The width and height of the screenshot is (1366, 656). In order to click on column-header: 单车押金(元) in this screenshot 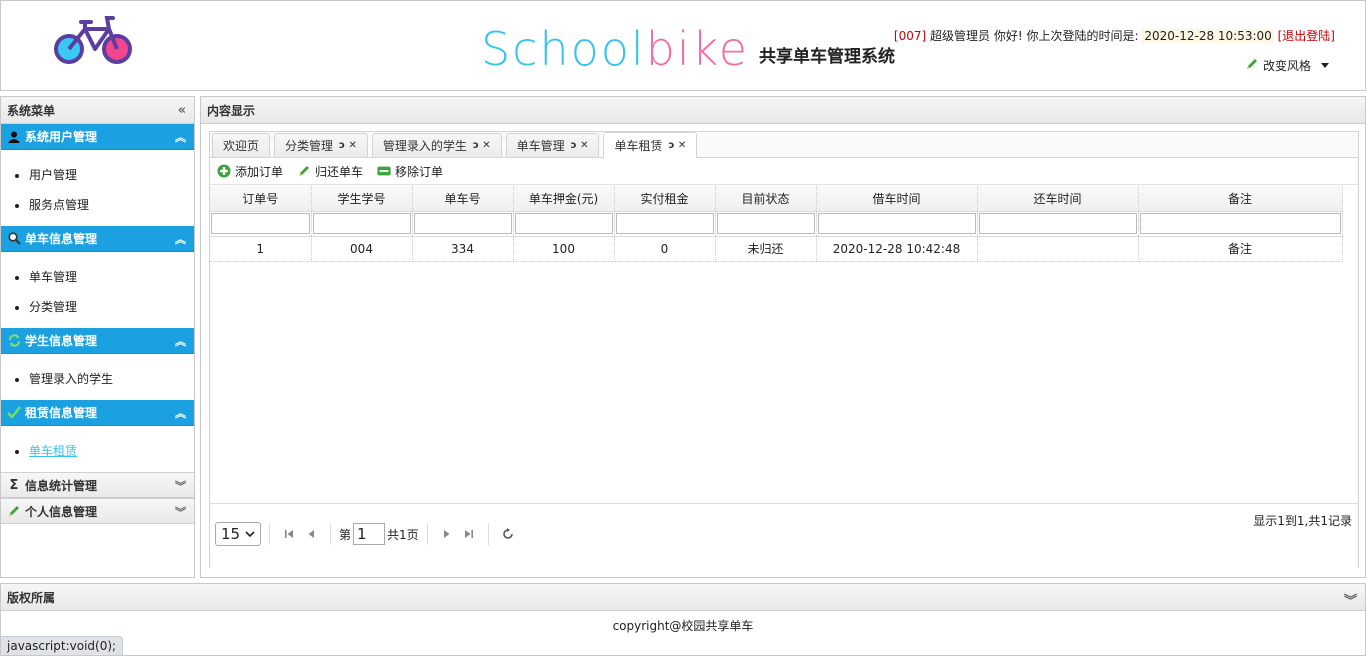, I will do `click(564, 199)`.